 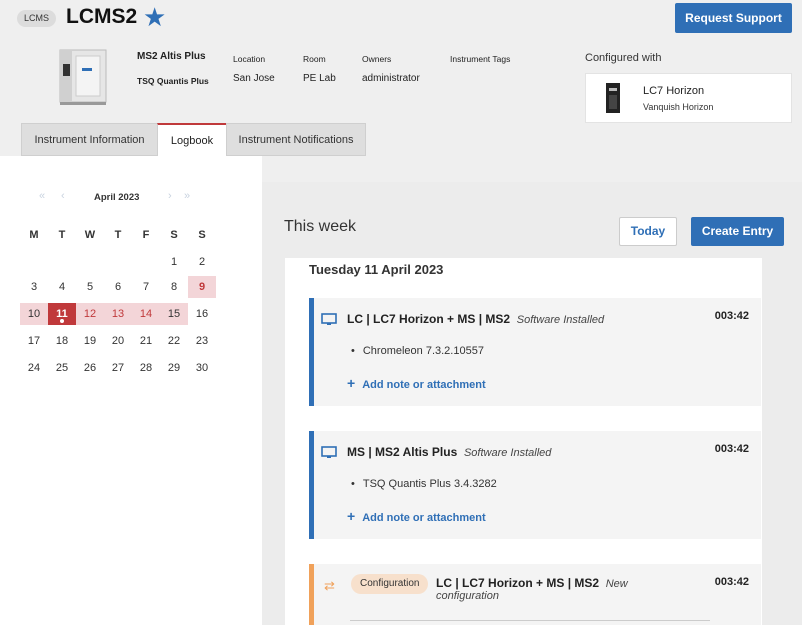 I want to click on room-label: Room, so click(x=314, y=59).